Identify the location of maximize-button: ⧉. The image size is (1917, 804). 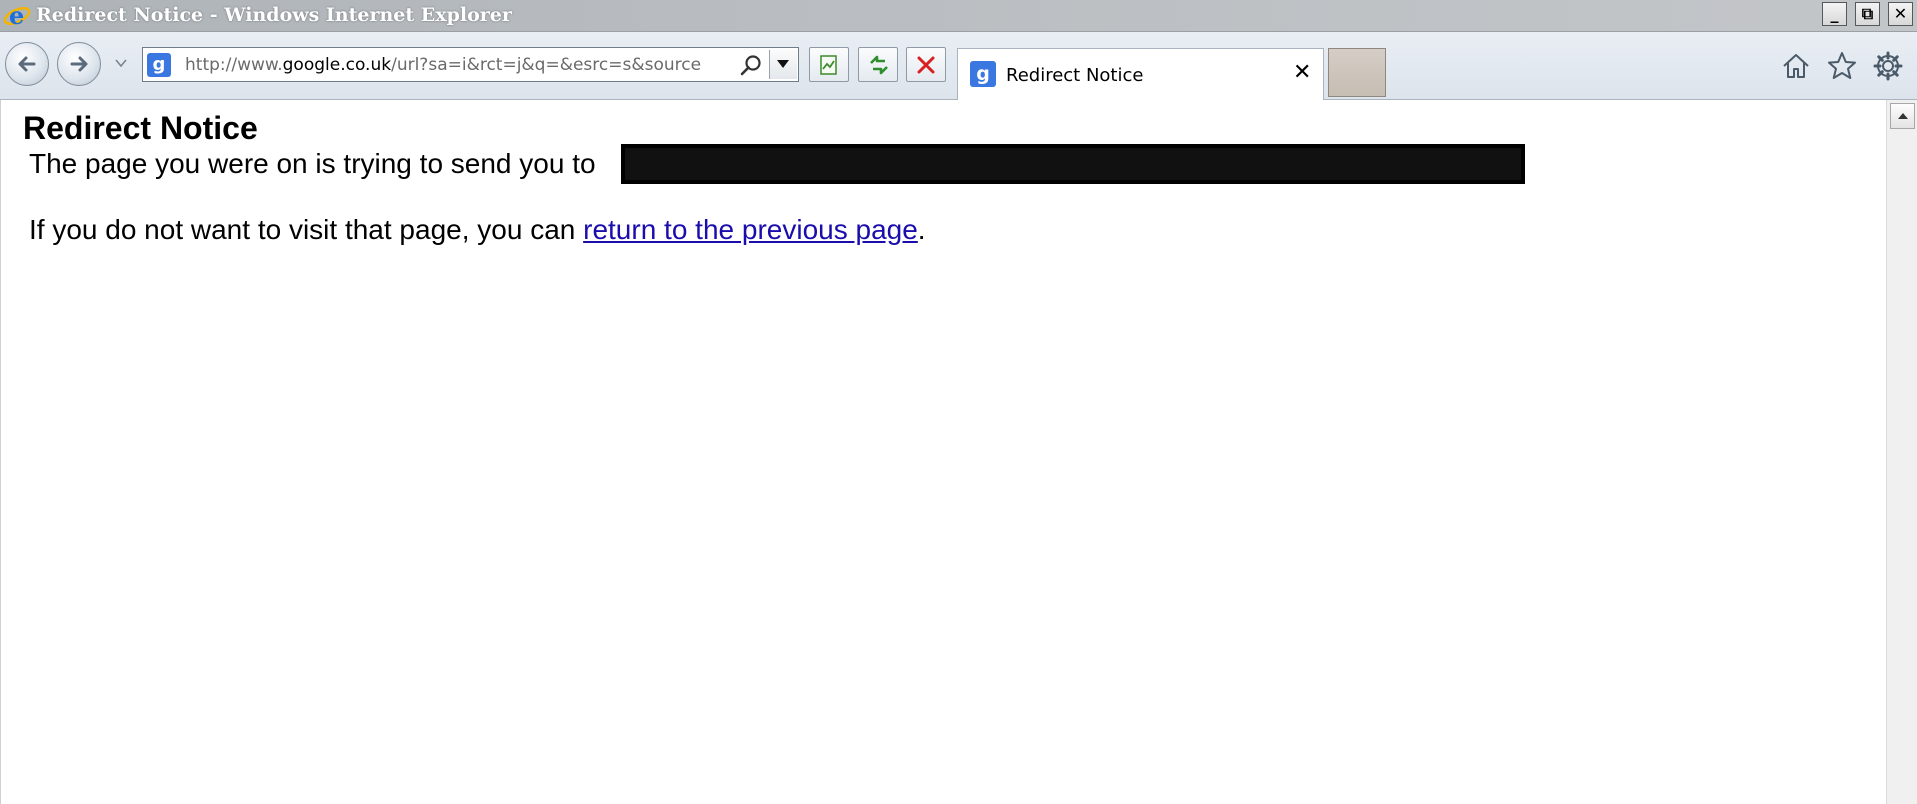
(1867, 14).